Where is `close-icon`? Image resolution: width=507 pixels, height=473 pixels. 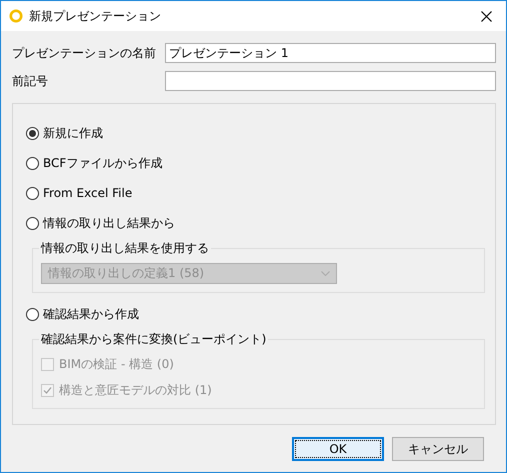
close-icon is located at coordinates (486, 16).